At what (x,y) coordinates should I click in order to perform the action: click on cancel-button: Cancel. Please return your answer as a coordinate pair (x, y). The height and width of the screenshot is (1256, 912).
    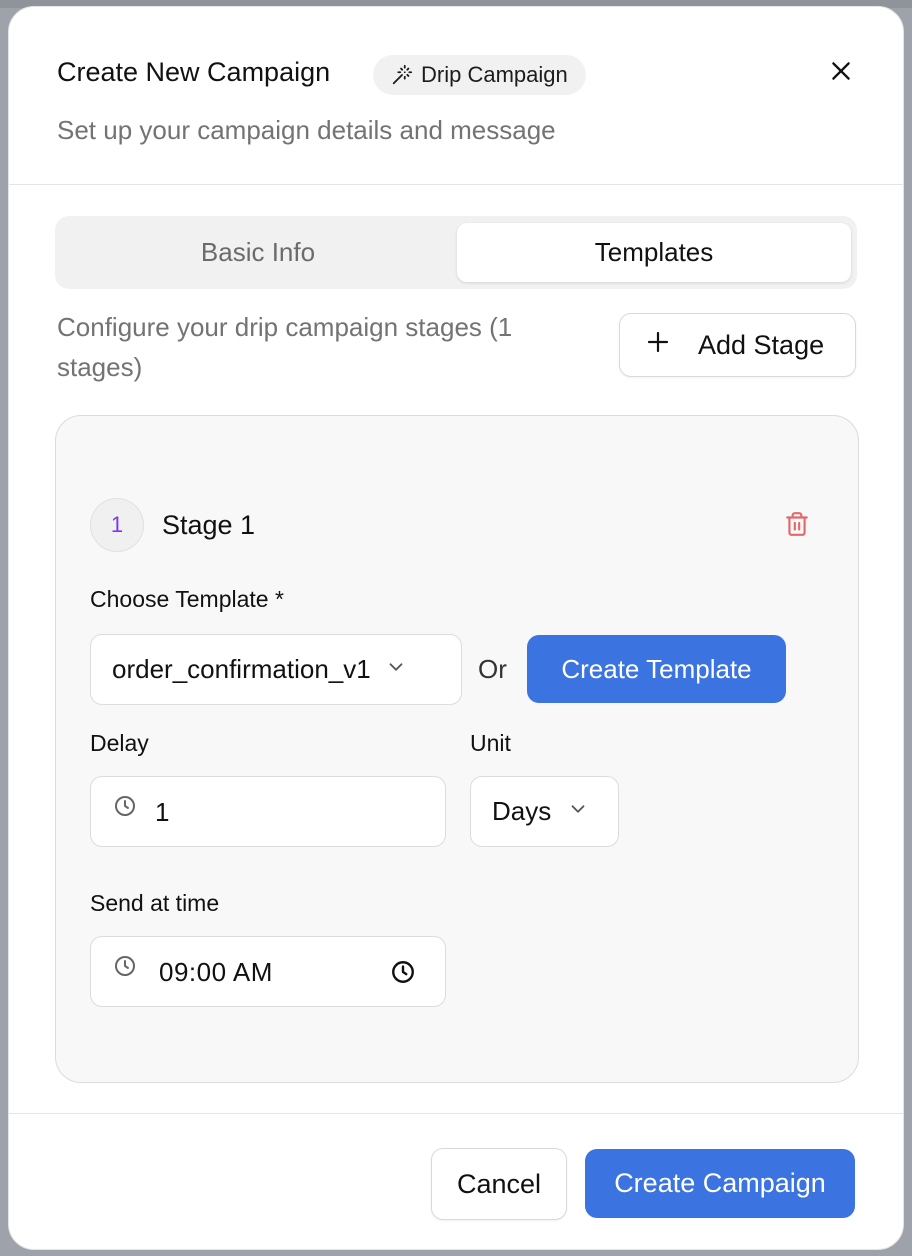
    Looking at the image, I should click on (499, 1184).